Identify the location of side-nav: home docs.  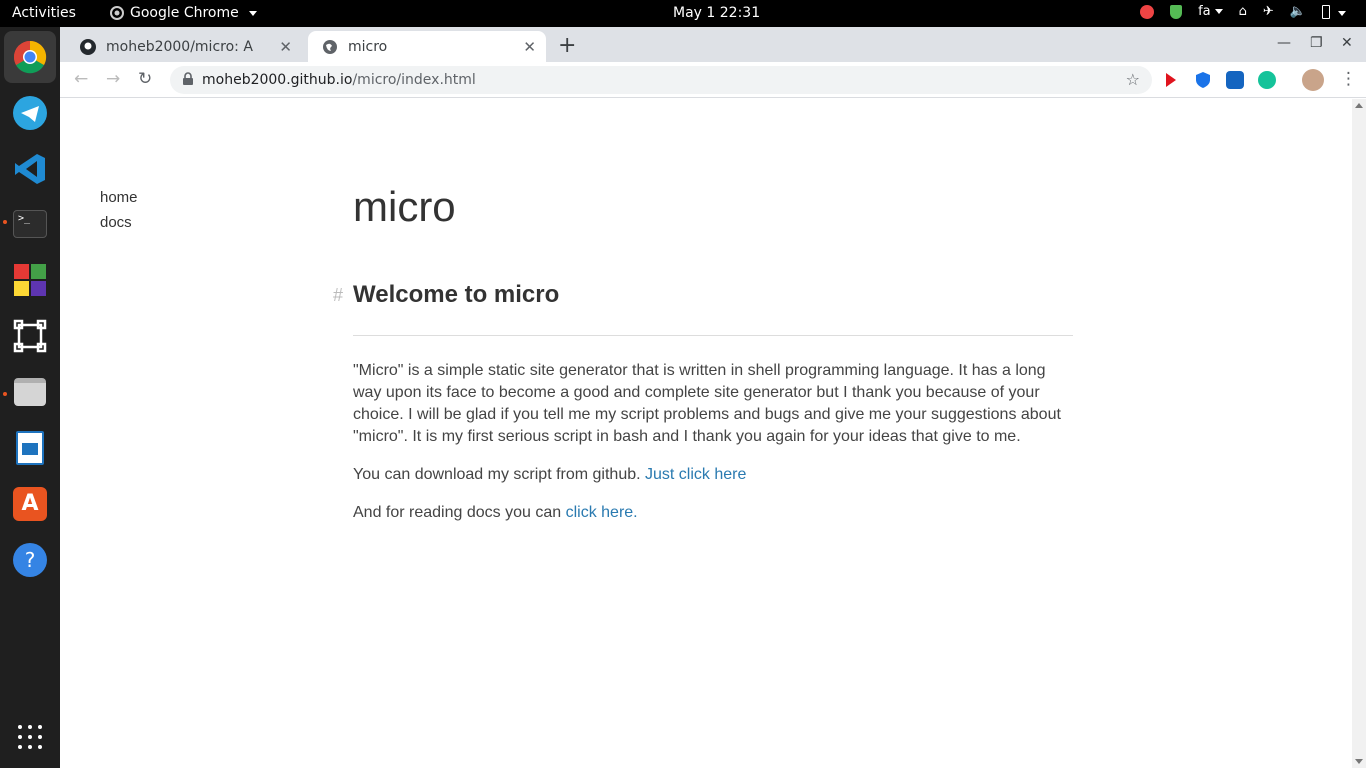
(119, 210).